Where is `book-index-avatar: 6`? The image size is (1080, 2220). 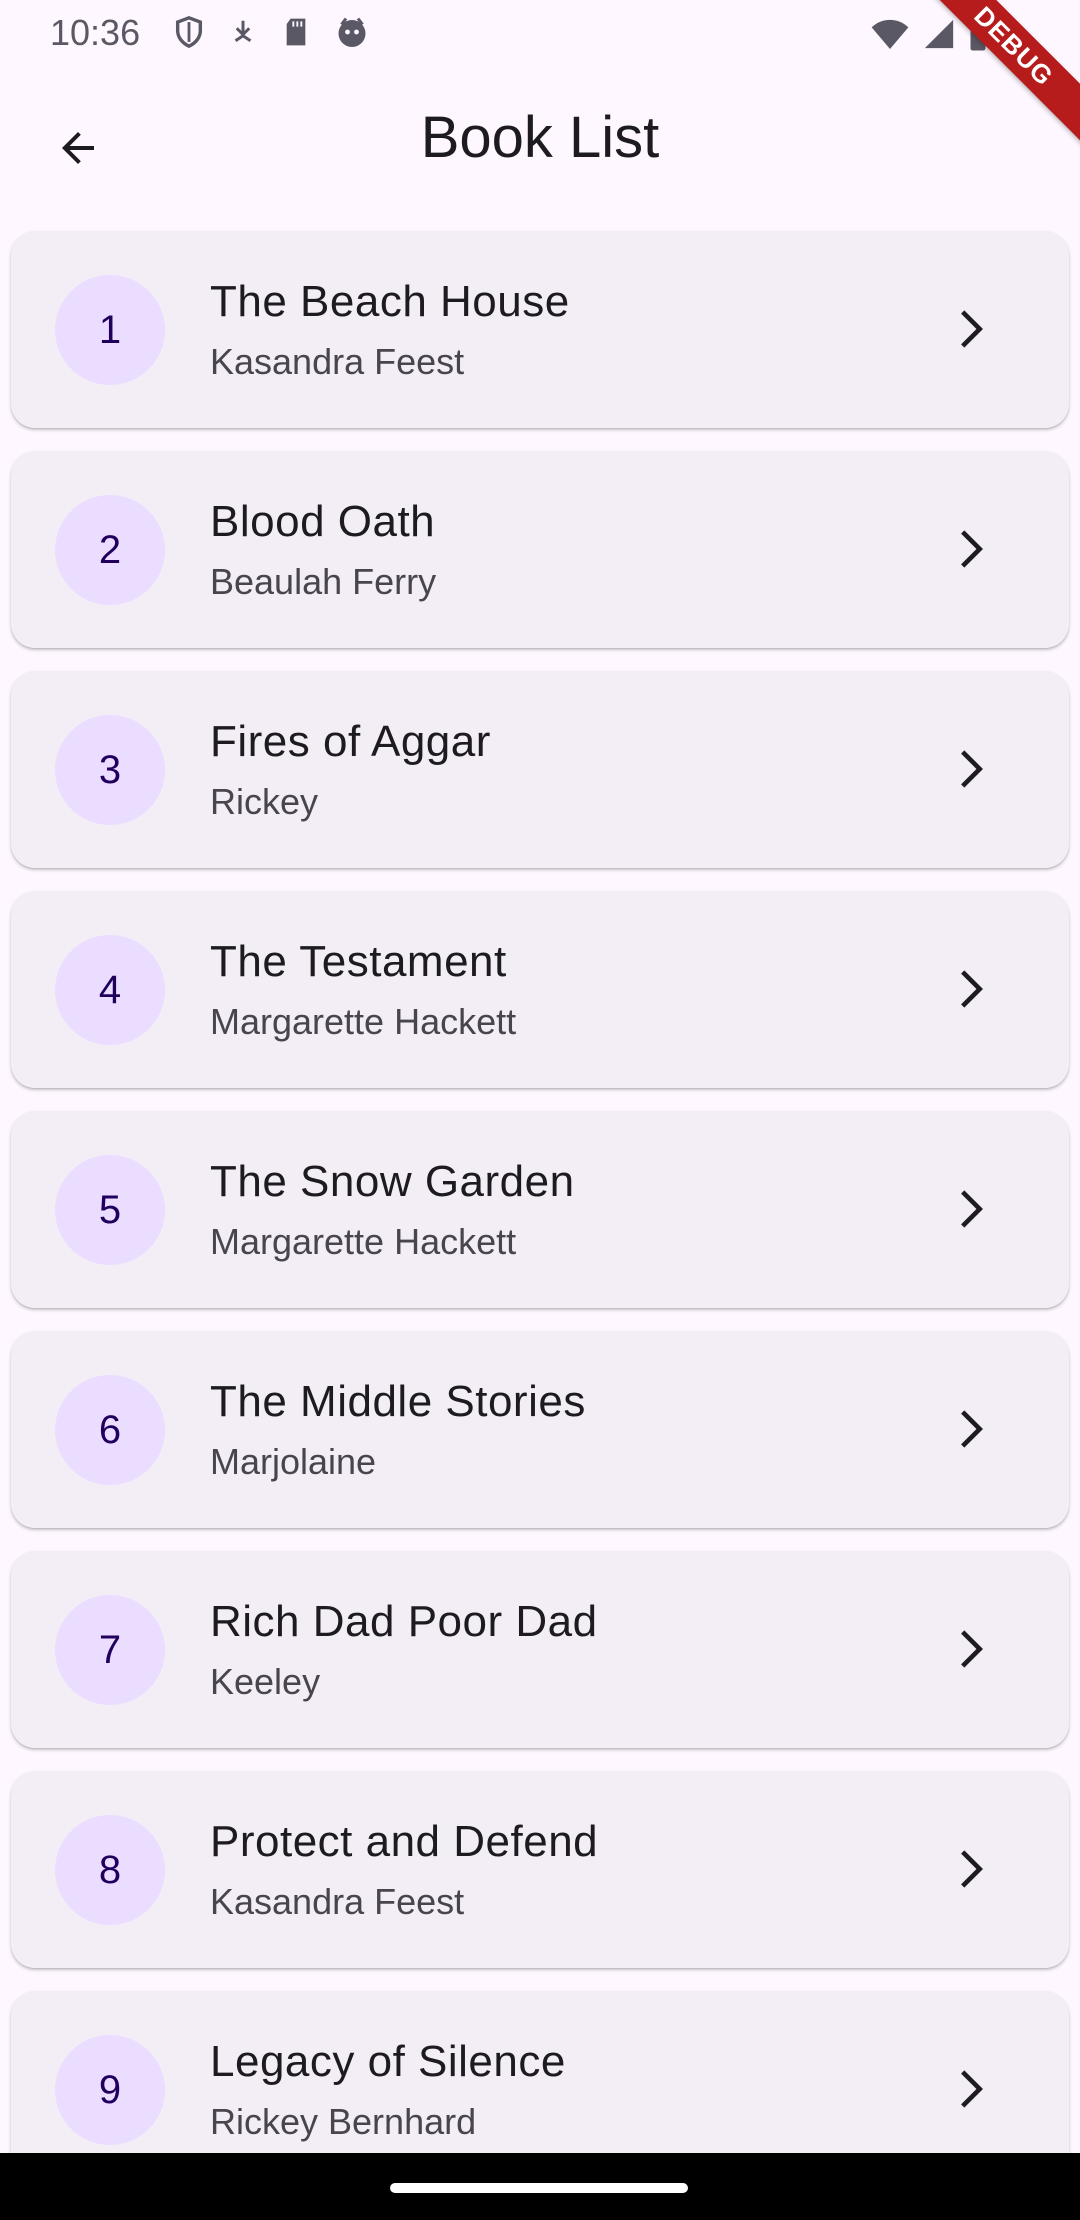 book-index-avatar: 6 is located at coordinates (110, 1430).